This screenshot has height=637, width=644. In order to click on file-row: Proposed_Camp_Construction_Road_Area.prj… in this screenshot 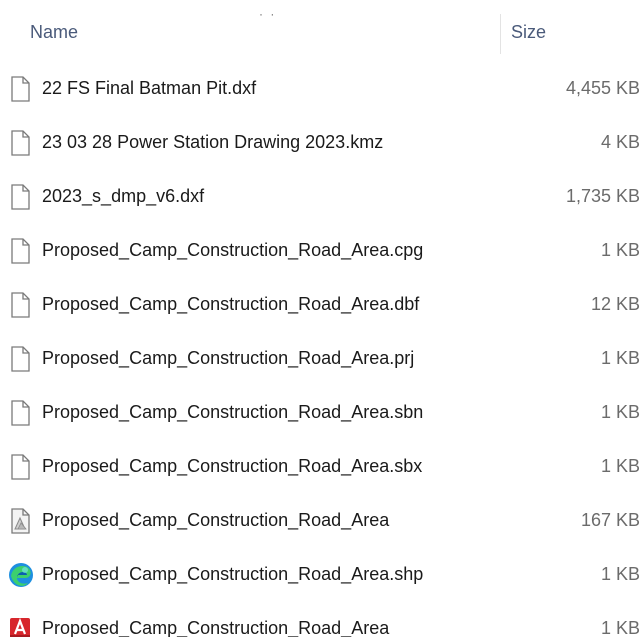, I will do `click(322, 360)`.